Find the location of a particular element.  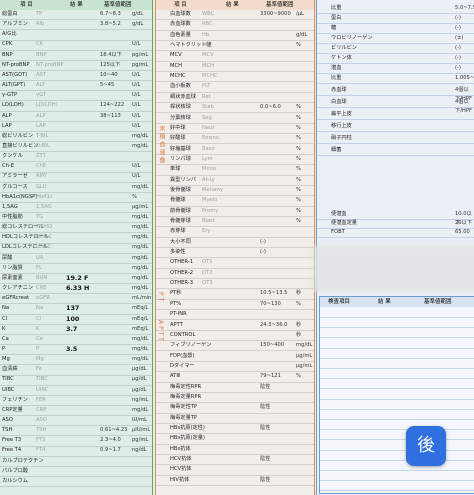

row-name: 大小不同 is located at coordinates (180, 241).